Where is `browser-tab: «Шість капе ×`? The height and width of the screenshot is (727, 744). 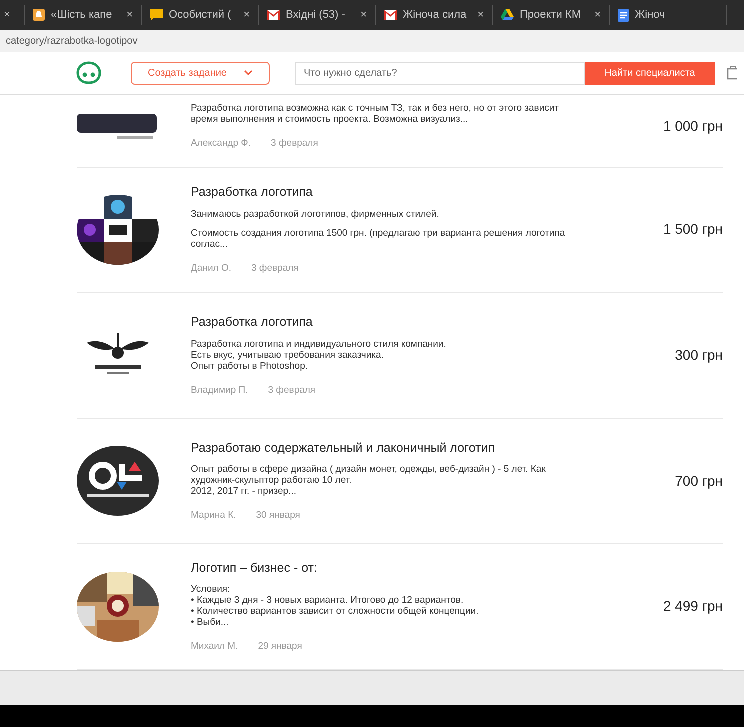
browser-tab: «Шість капе × is located at coordinates (83, 15).